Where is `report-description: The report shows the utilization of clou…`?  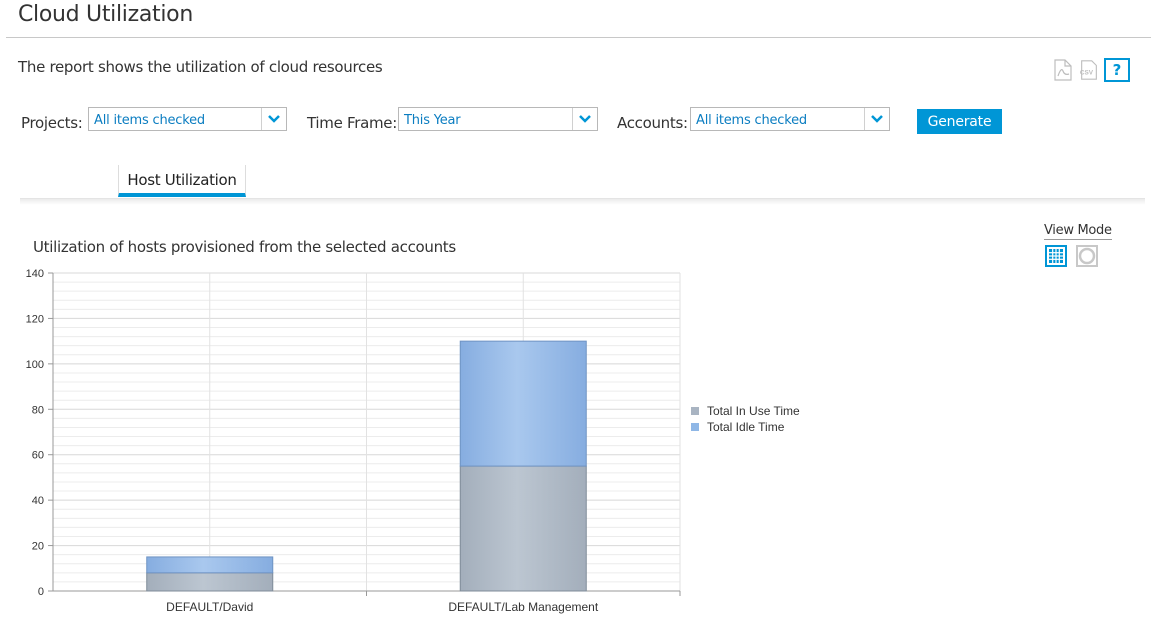
report-description: The report shows the utilization of clou… is located at coordinates (200, 67).